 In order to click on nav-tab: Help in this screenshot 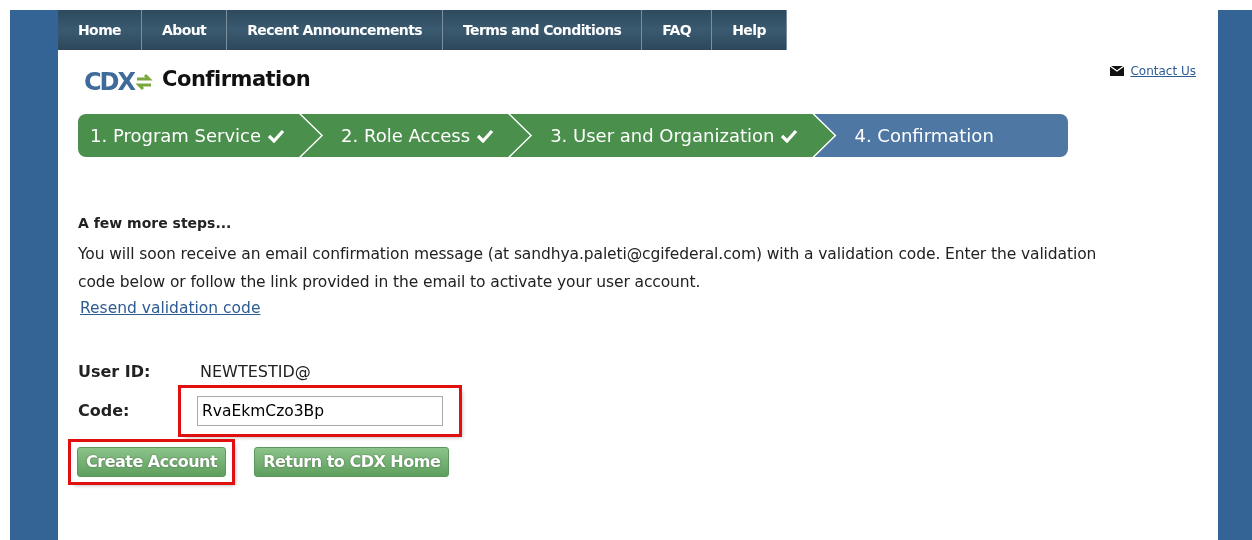, I will do `click(749, 30)`.